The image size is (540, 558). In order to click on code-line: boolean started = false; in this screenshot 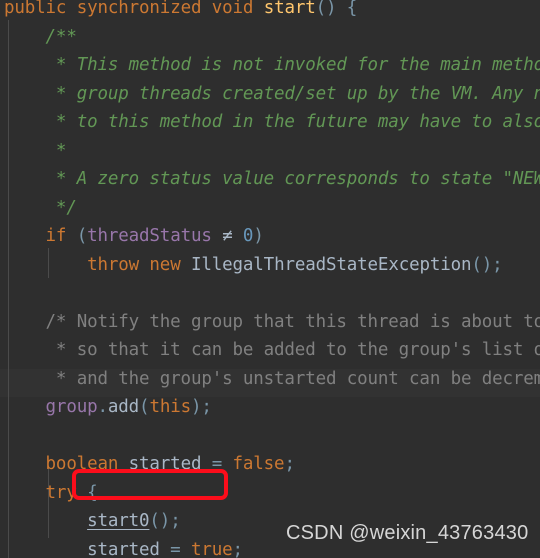, I will do `click(149, 464)`.